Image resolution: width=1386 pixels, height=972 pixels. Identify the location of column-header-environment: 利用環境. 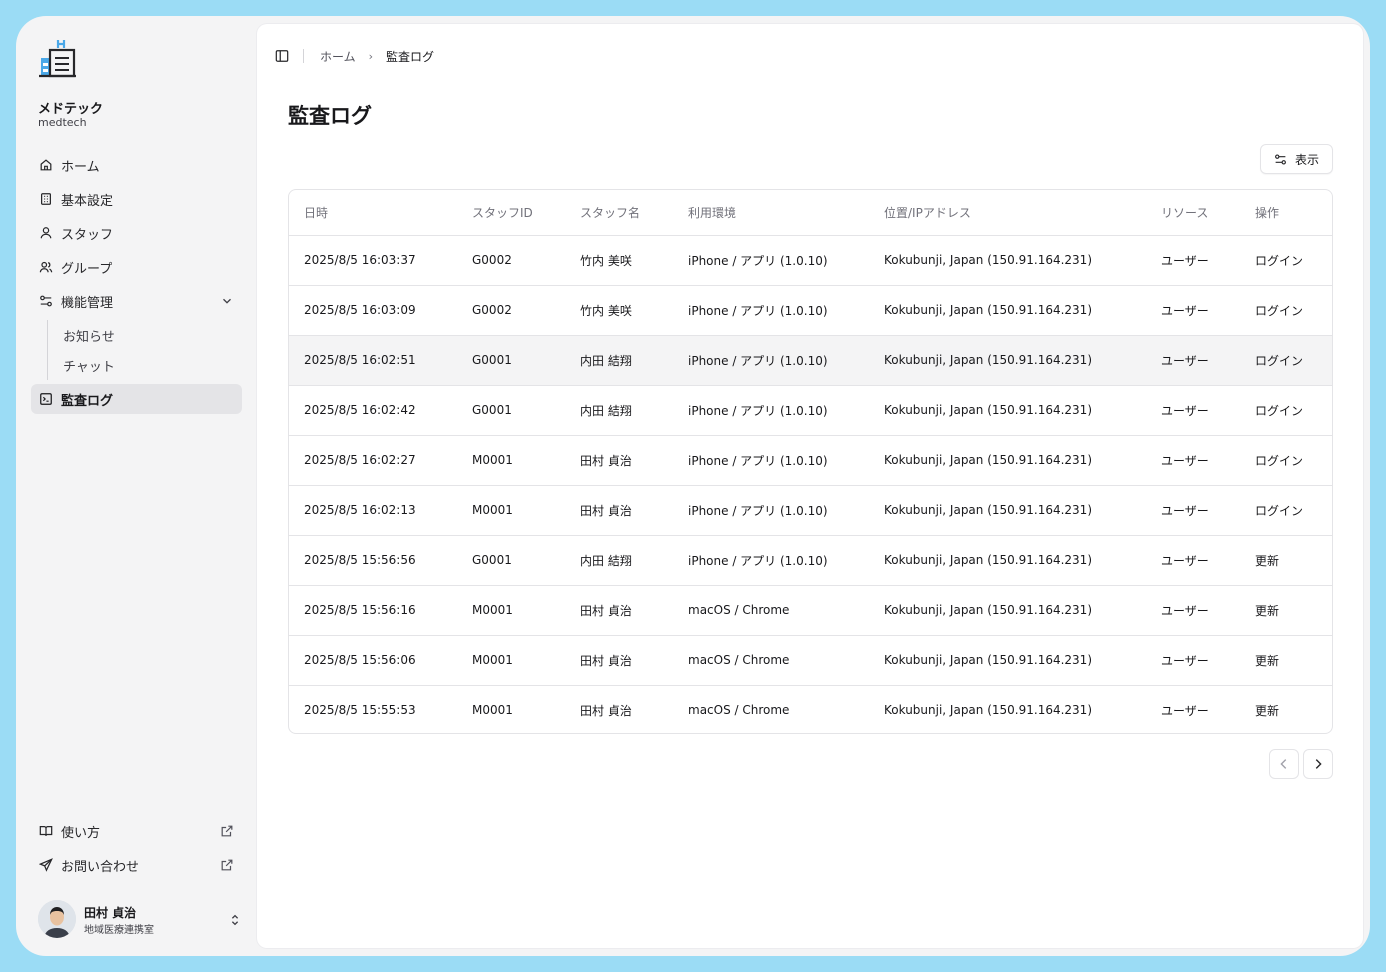
(786, 213).